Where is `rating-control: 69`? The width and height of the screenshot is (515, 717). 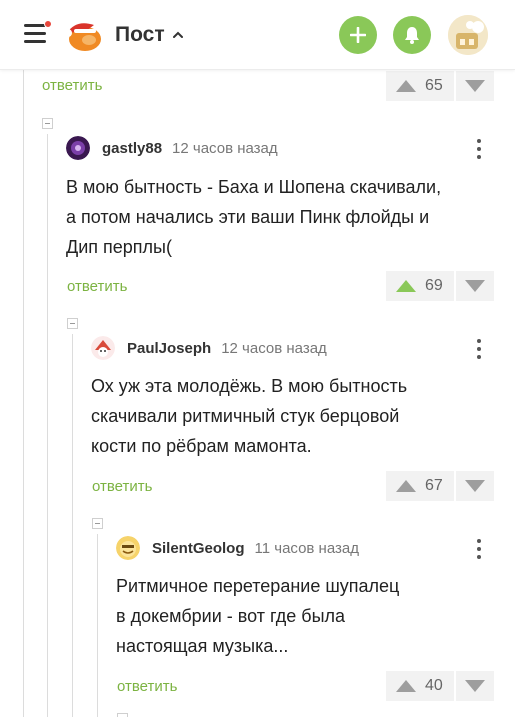 rating-control: 69 is located at coordinates (440, 286).